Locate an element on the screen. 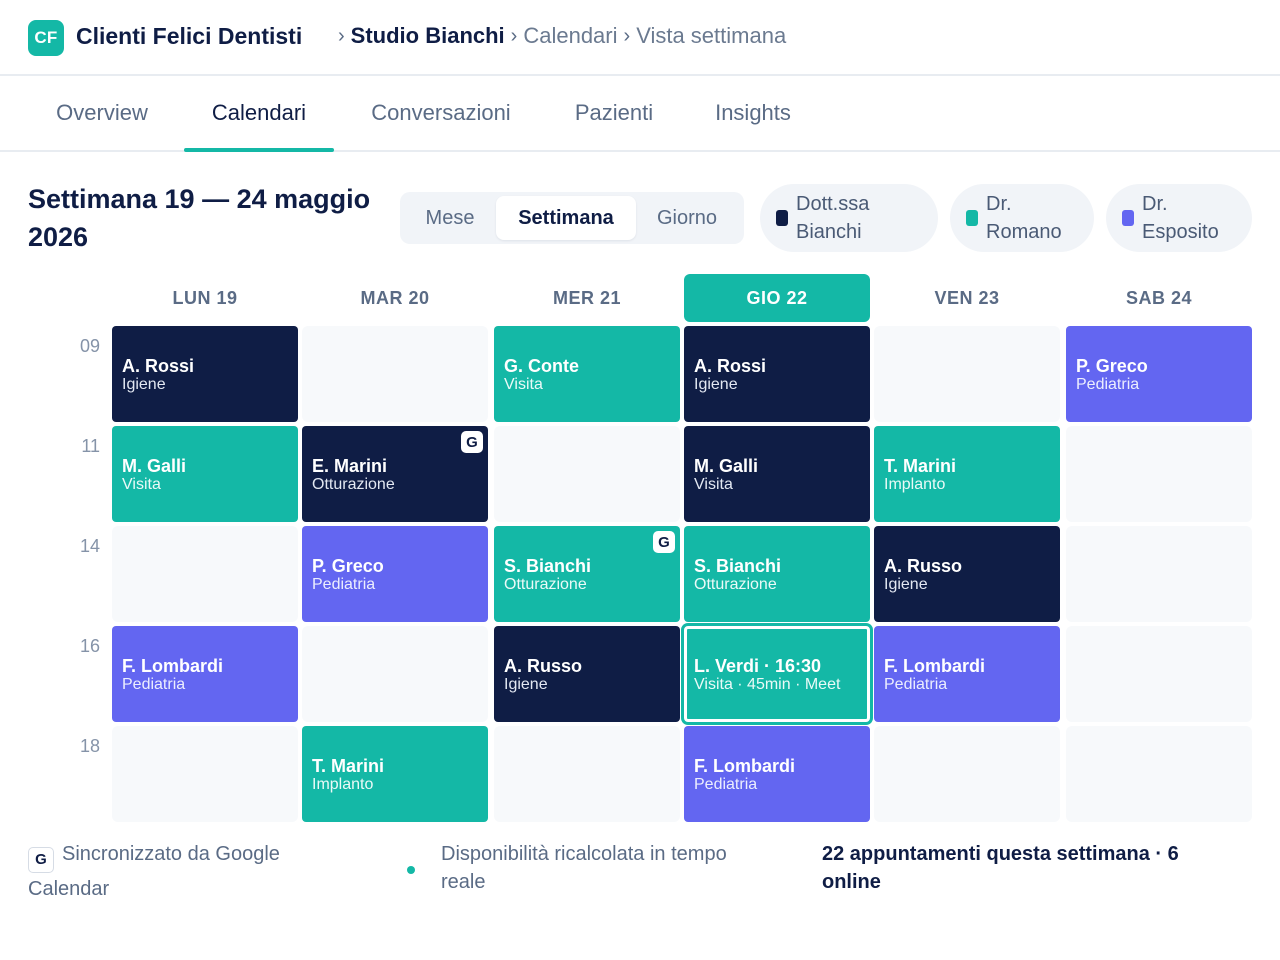  day-header: SAB 24 is located at coordinates (1159, 298).